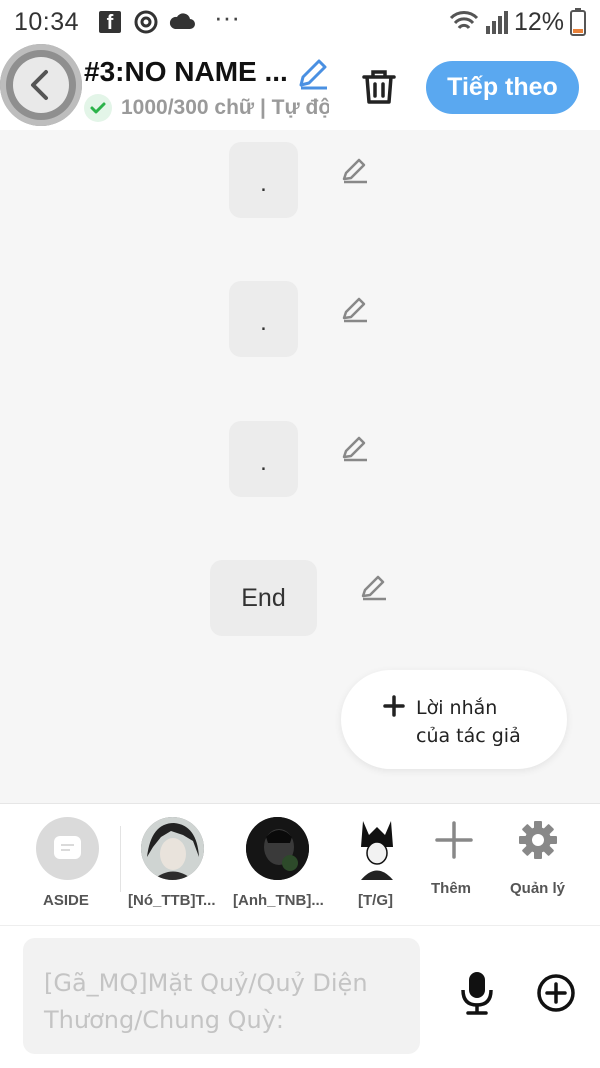  I want to click on signal-icon, so click(497, 22).